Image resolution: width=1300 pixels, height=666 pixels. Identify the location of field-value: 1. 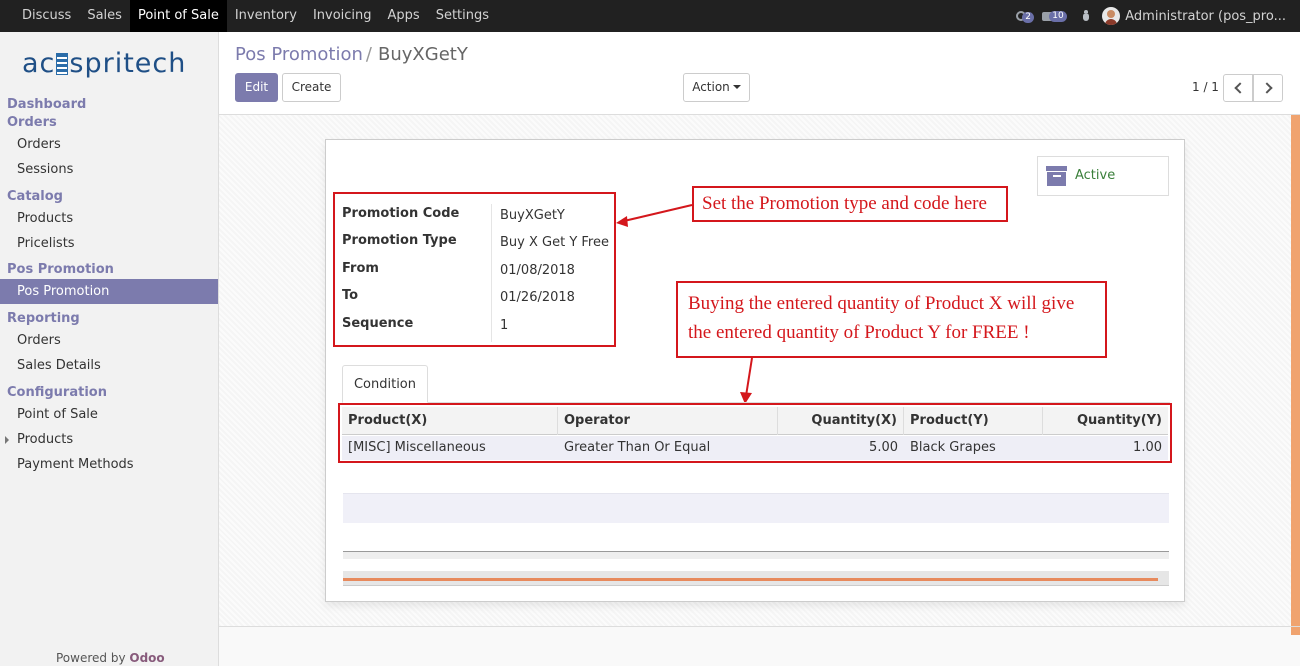
(504, 325).